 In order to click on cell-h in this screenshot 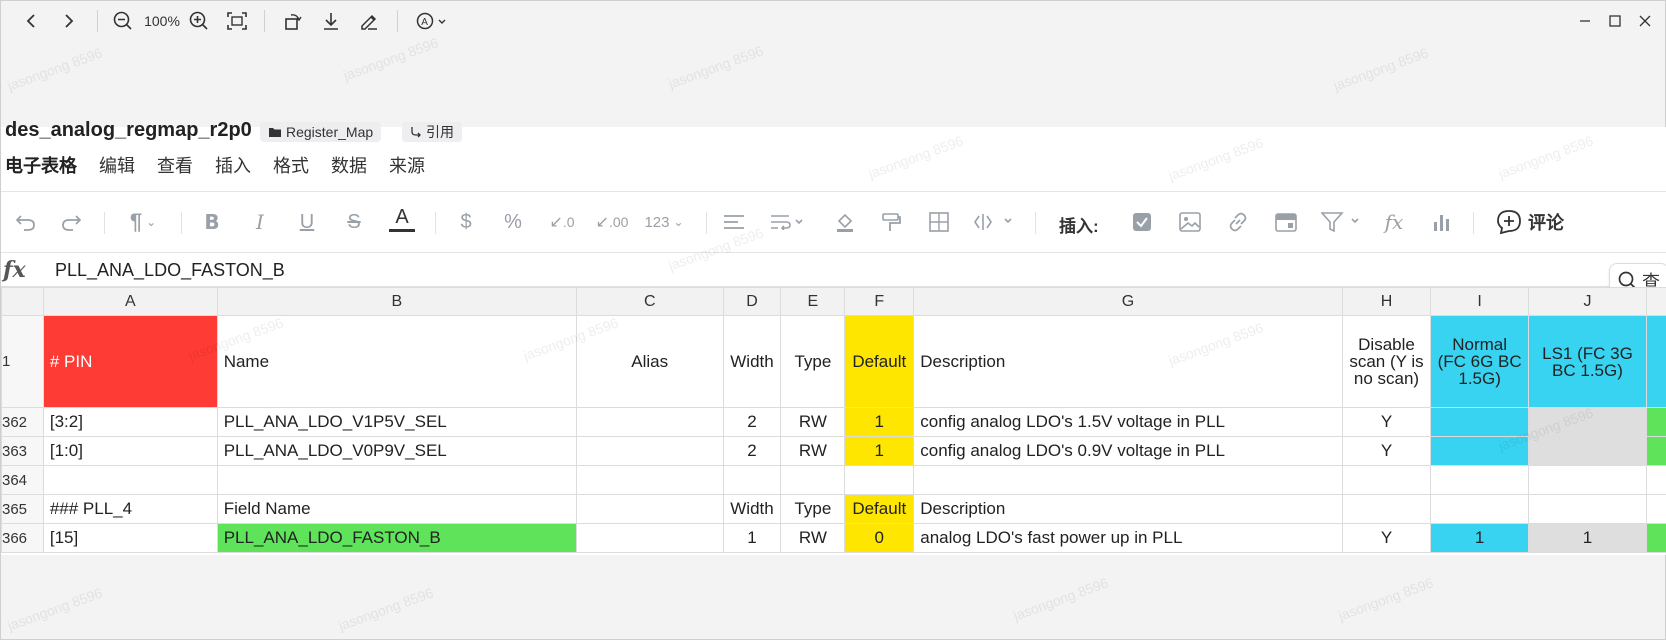, I will do `click(1386, 480)`.